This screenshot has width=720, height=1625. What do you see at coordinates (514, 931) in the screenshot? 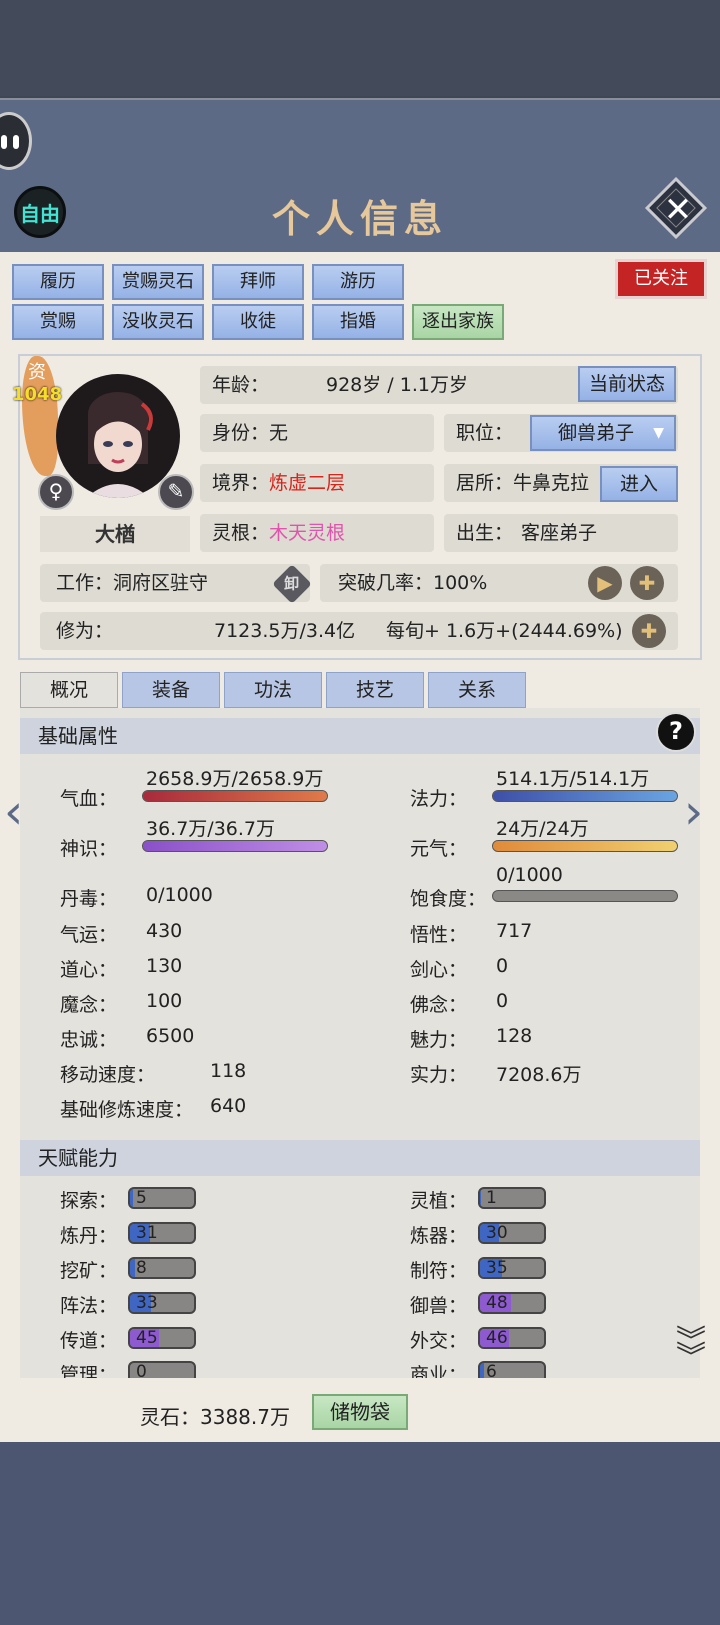
I see `wisdom-value: 717` at bounding box center [514, 931].